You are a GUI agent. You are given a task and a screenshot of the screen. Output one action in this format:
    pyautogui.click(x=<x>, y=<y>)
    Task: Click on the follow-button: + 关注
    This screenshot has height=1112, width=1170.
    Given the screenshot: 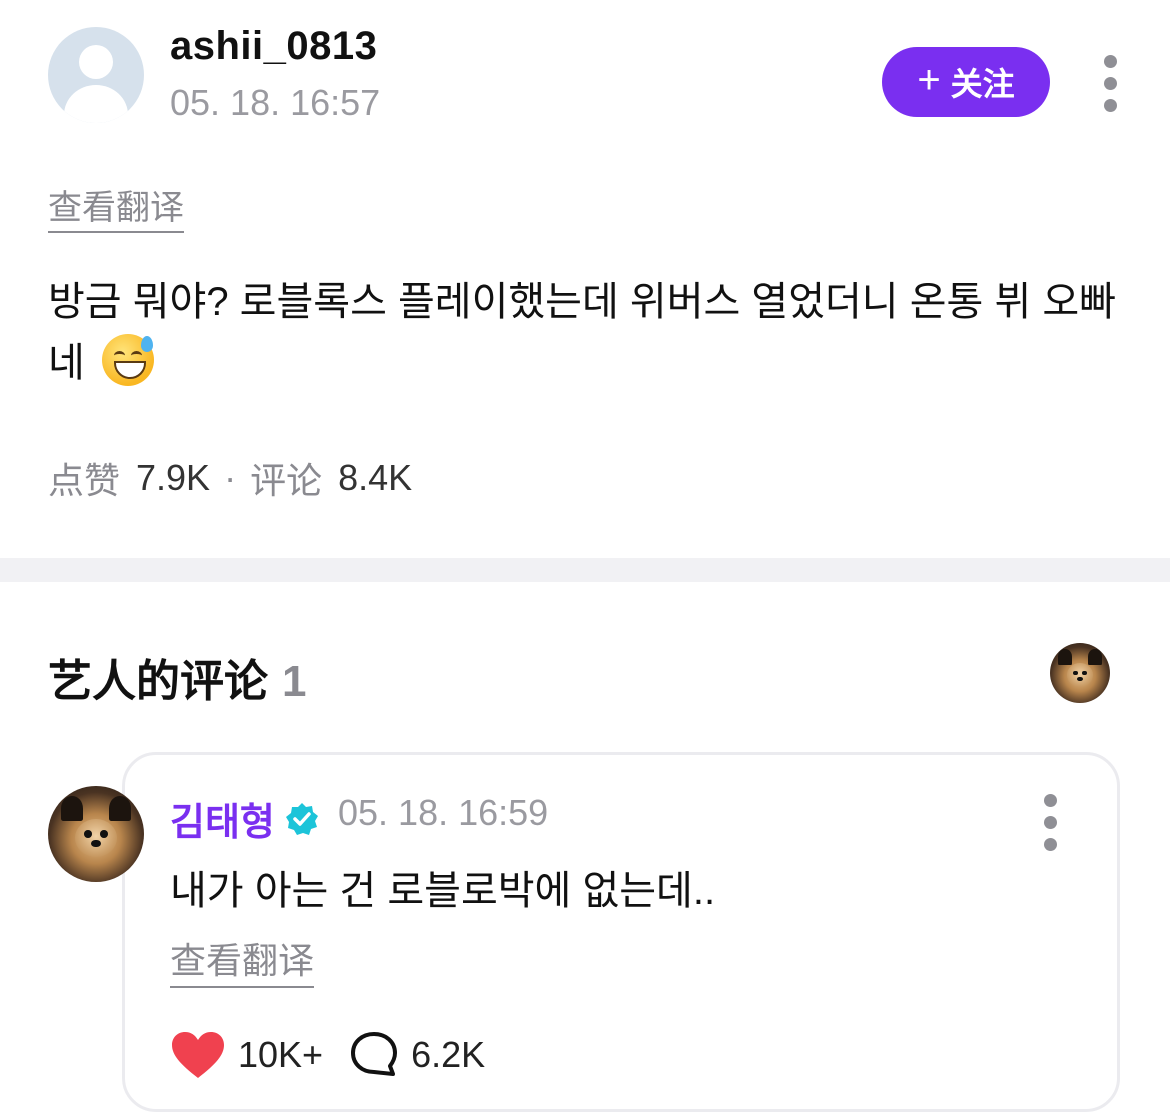 What is the action you would take?
    pyautogui.click(x=966, y=82)
    